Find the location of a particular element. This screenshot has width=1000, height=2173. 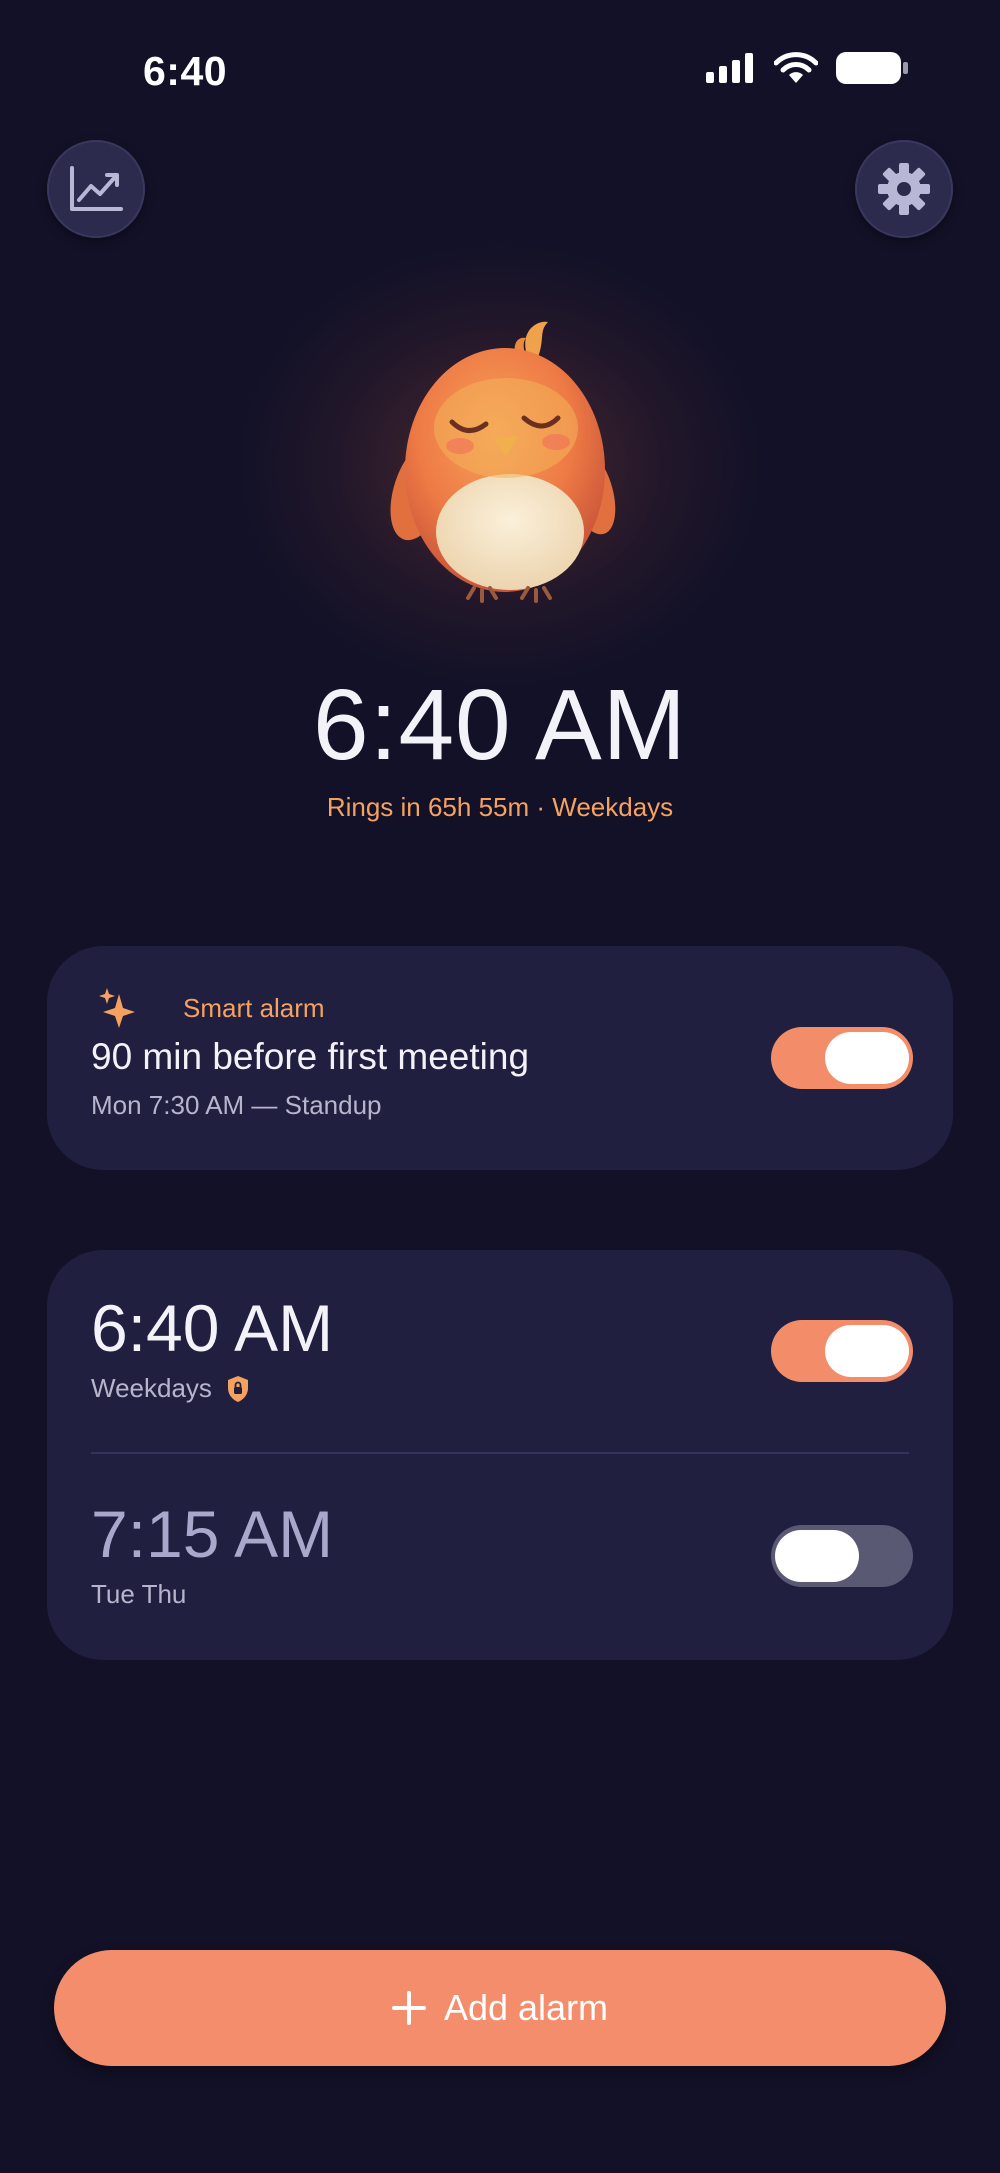

gear-icon is located at coordinates (904, 189).